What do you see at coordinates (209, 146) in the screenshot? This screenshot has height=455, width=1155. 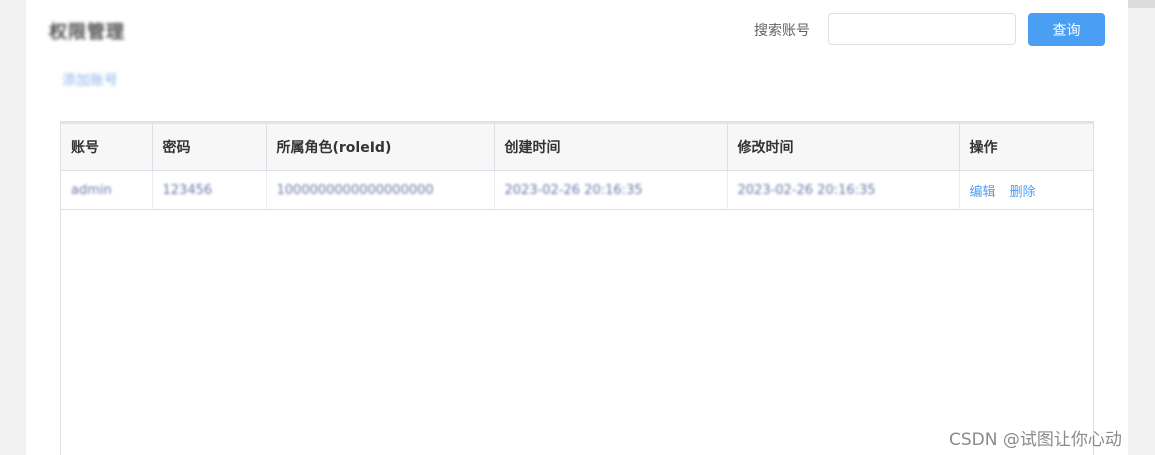 I see `column-header-password: 密码` at bounding box center [209, 146].